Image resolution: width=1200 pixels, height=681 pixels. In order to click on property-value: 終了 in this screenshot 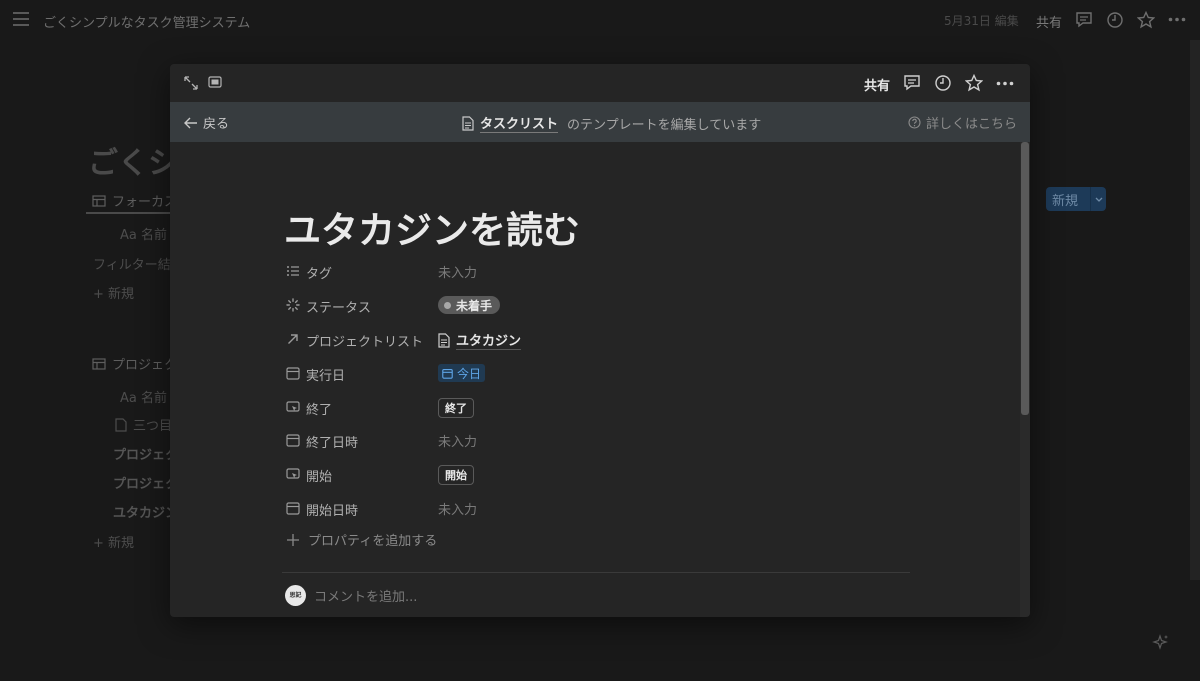, I will do `click(456, 408)`.